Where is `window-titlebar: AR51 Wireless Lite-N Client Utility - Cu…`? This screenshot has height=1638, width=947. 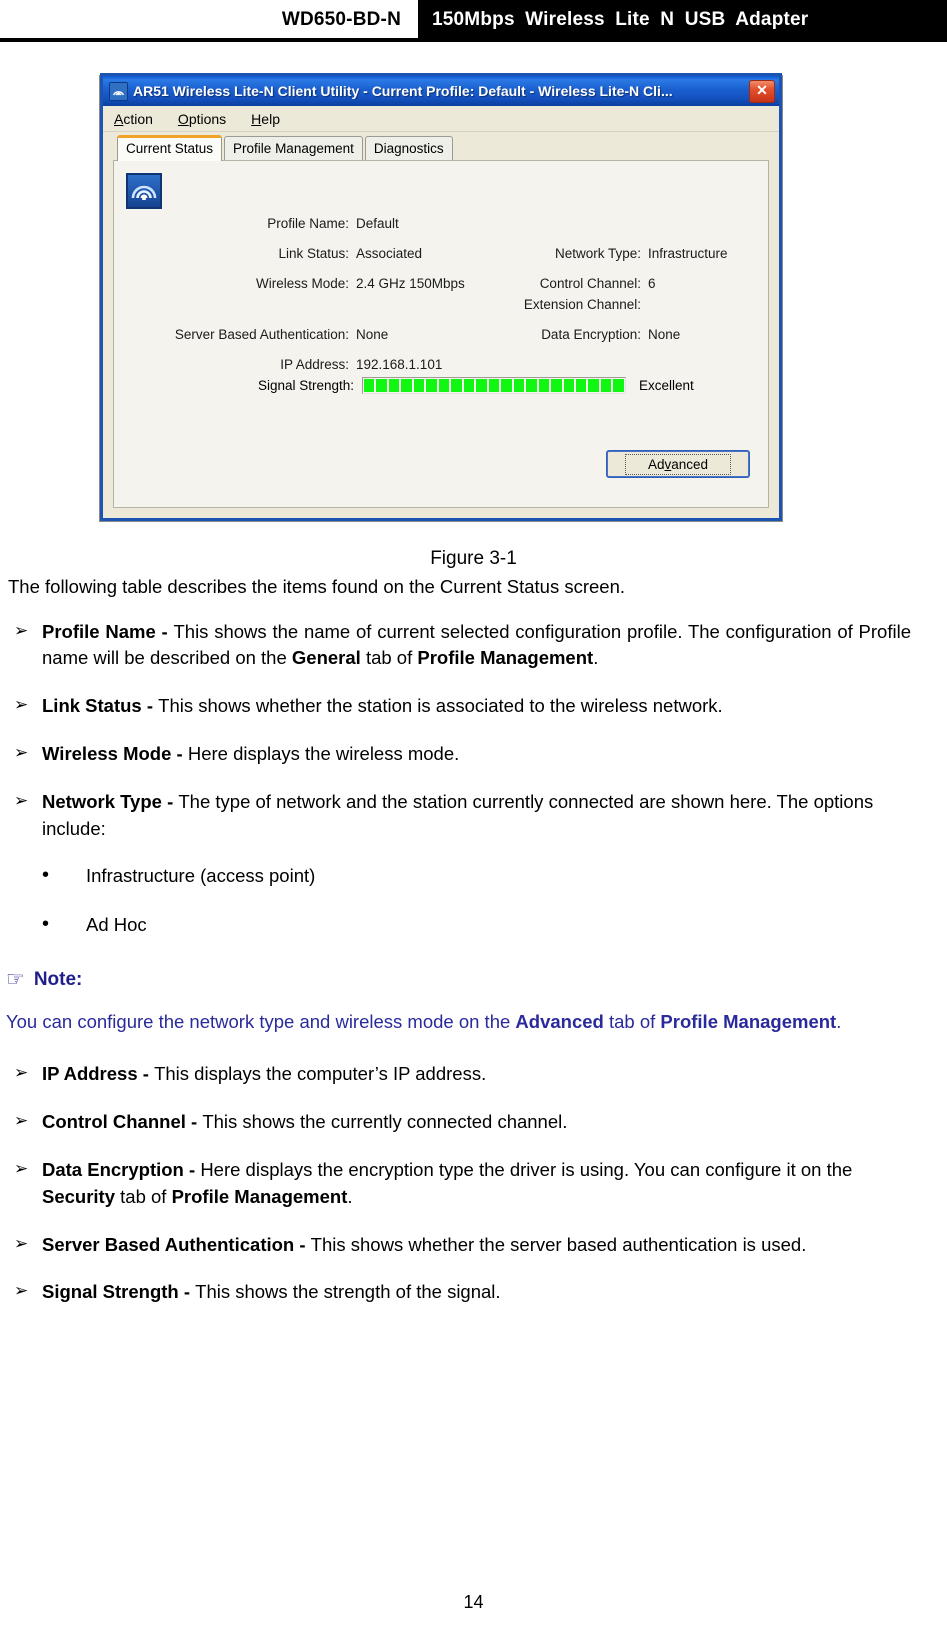
window-titlebar: AR51 Wireless Lite-N Client Utility - Cu… is located at coordinates (441, 89).